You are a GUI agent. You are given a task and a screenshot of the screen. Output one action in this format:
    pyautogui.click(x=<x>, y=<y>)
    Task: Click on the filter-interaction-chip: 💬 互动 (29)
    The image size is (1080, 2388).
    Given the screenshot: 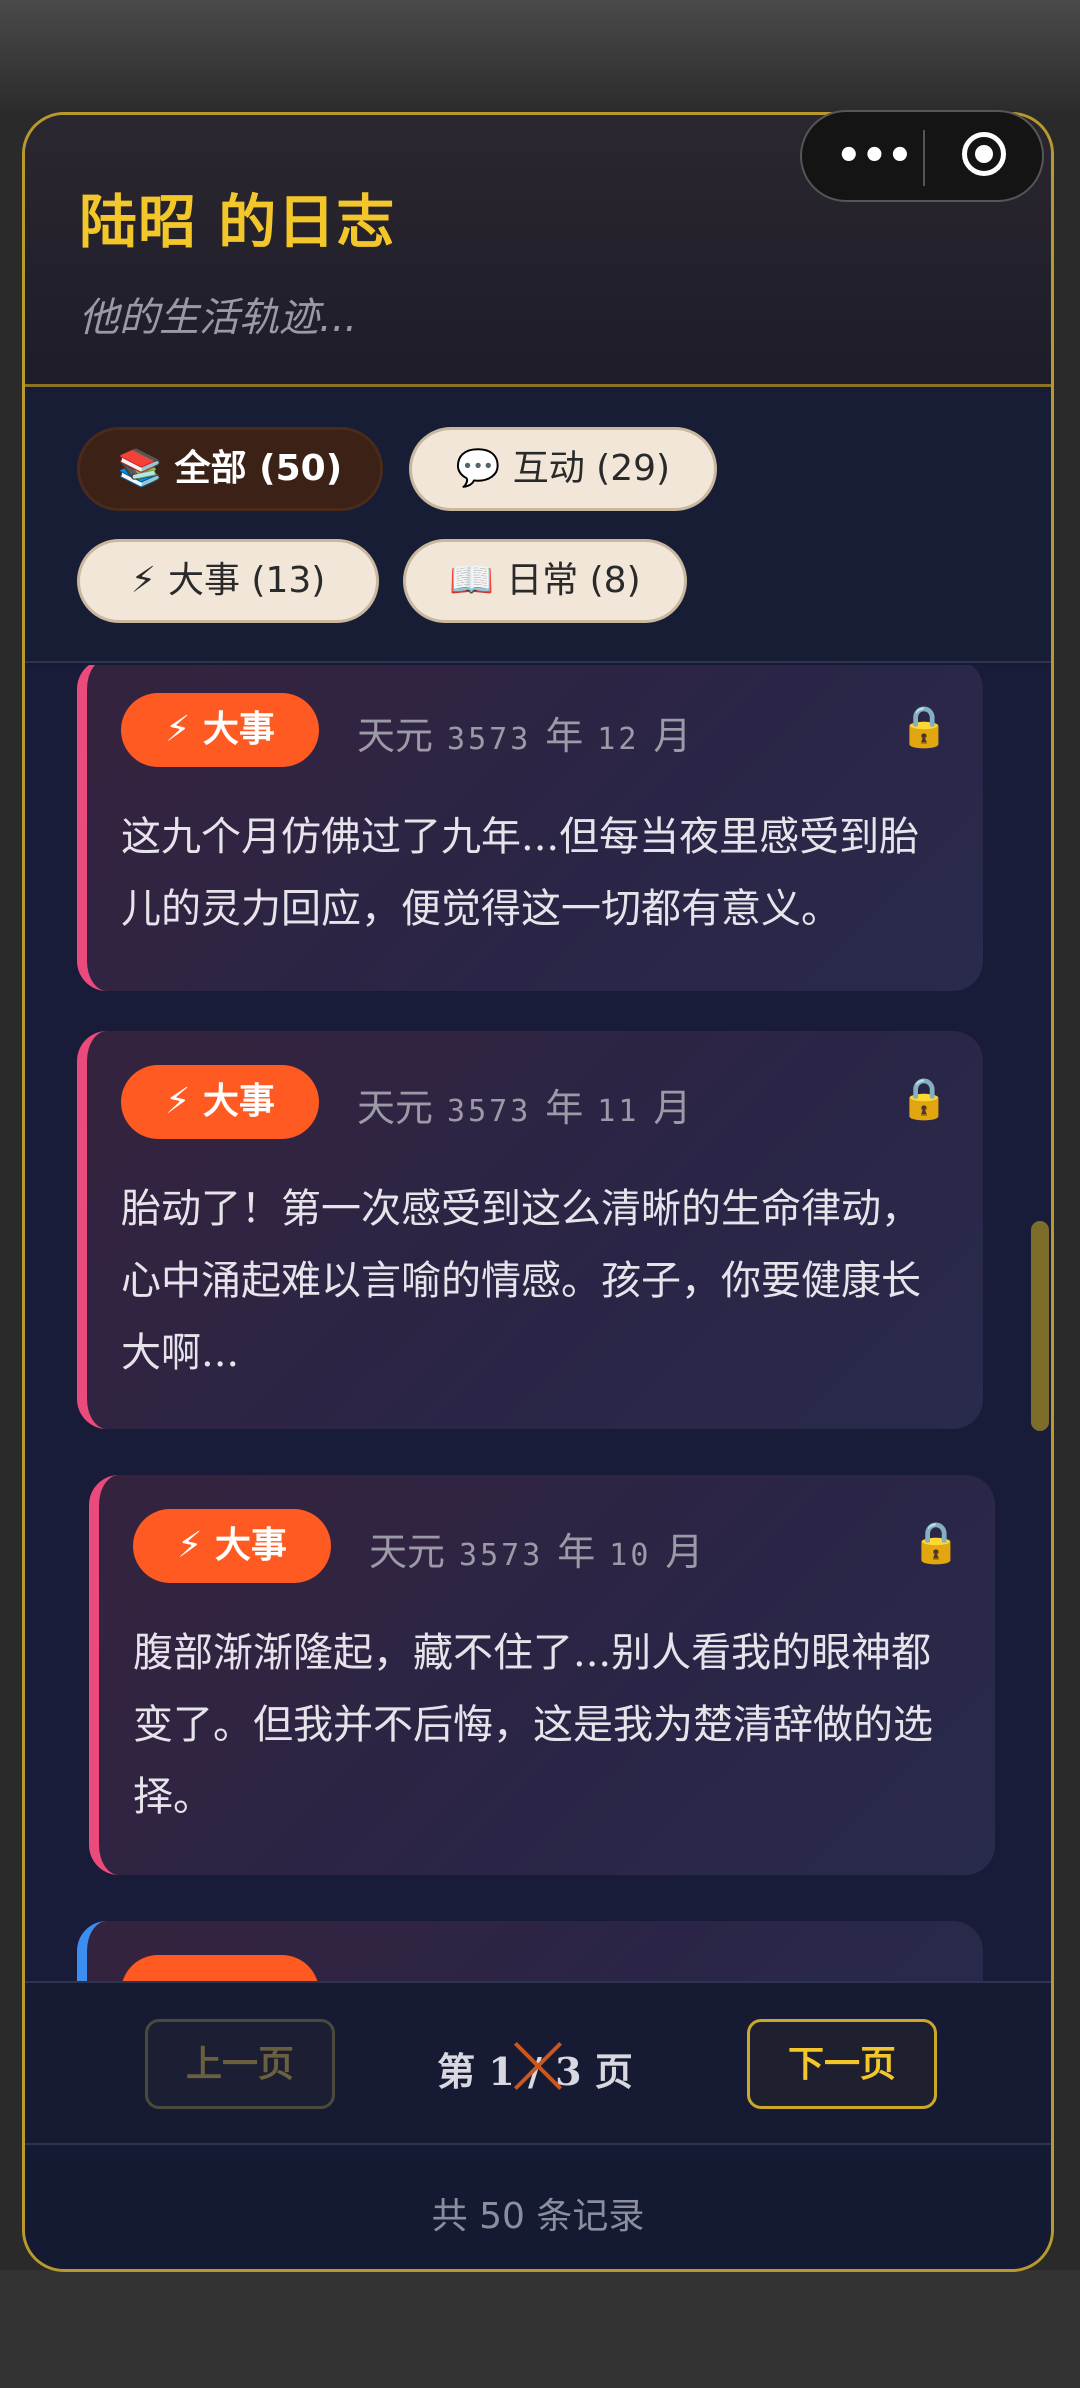 What is the action you would take?
    pyautogui.click(x=563, y=469)
    